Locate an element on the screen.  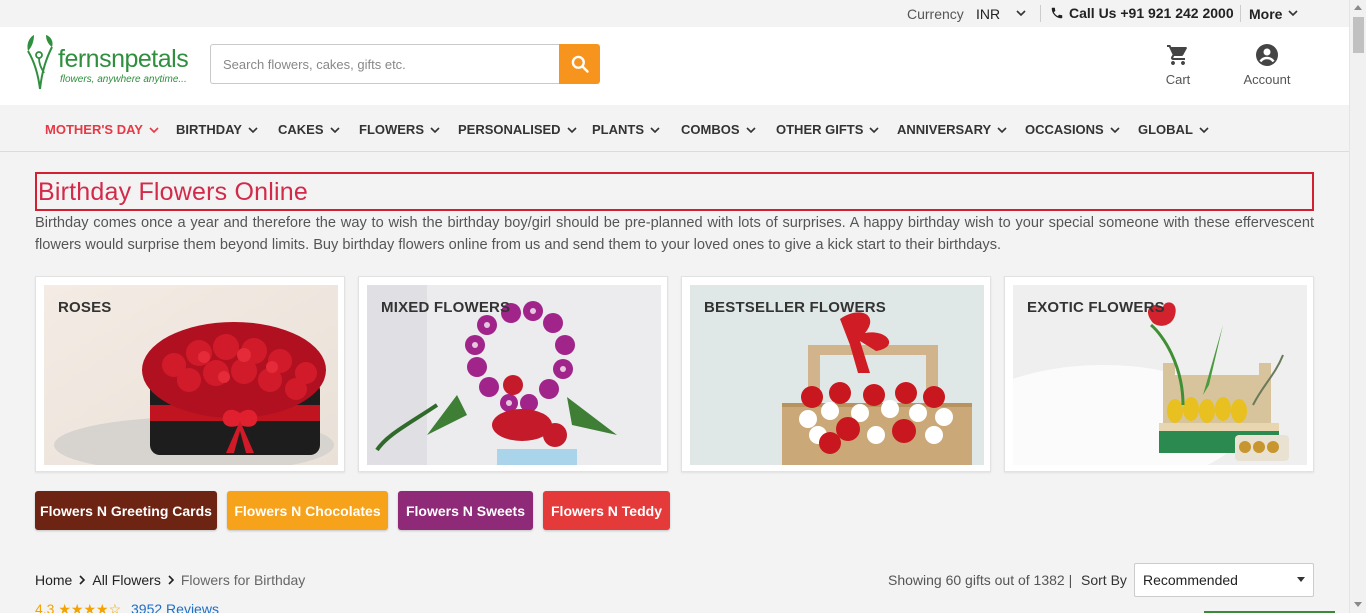
nav-item-global: GLOBAL is located at coordinates (1173, 129).